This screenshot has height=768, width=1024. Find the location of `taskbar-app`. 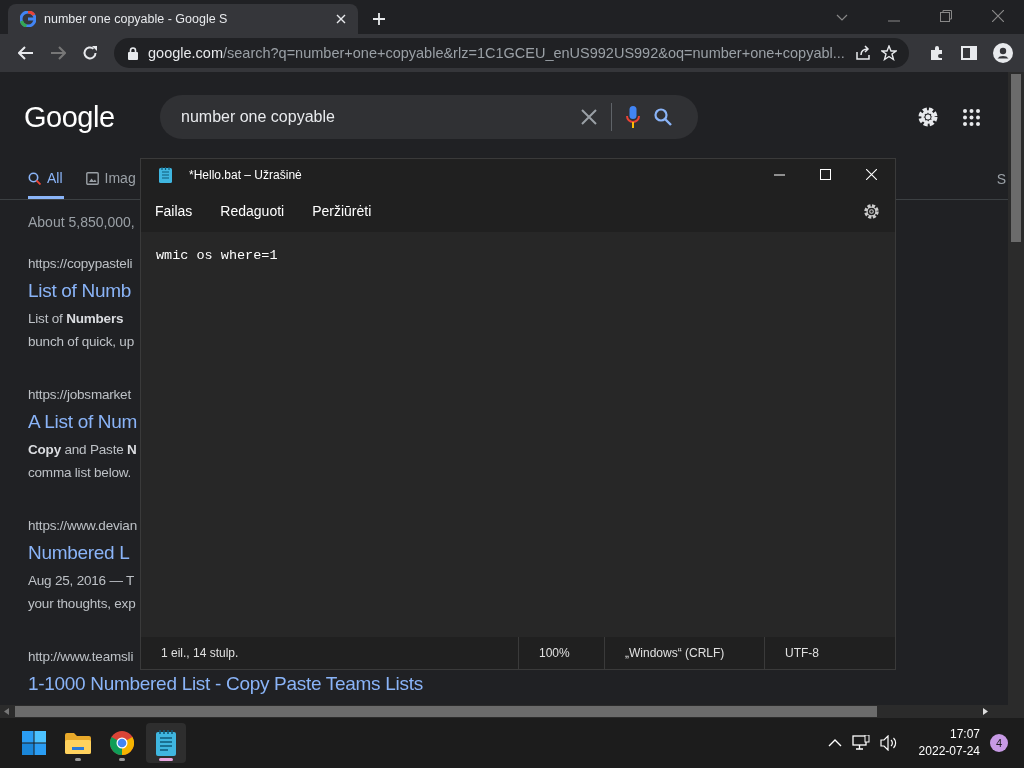

taskbar-app is located at coordinates (166, 743).